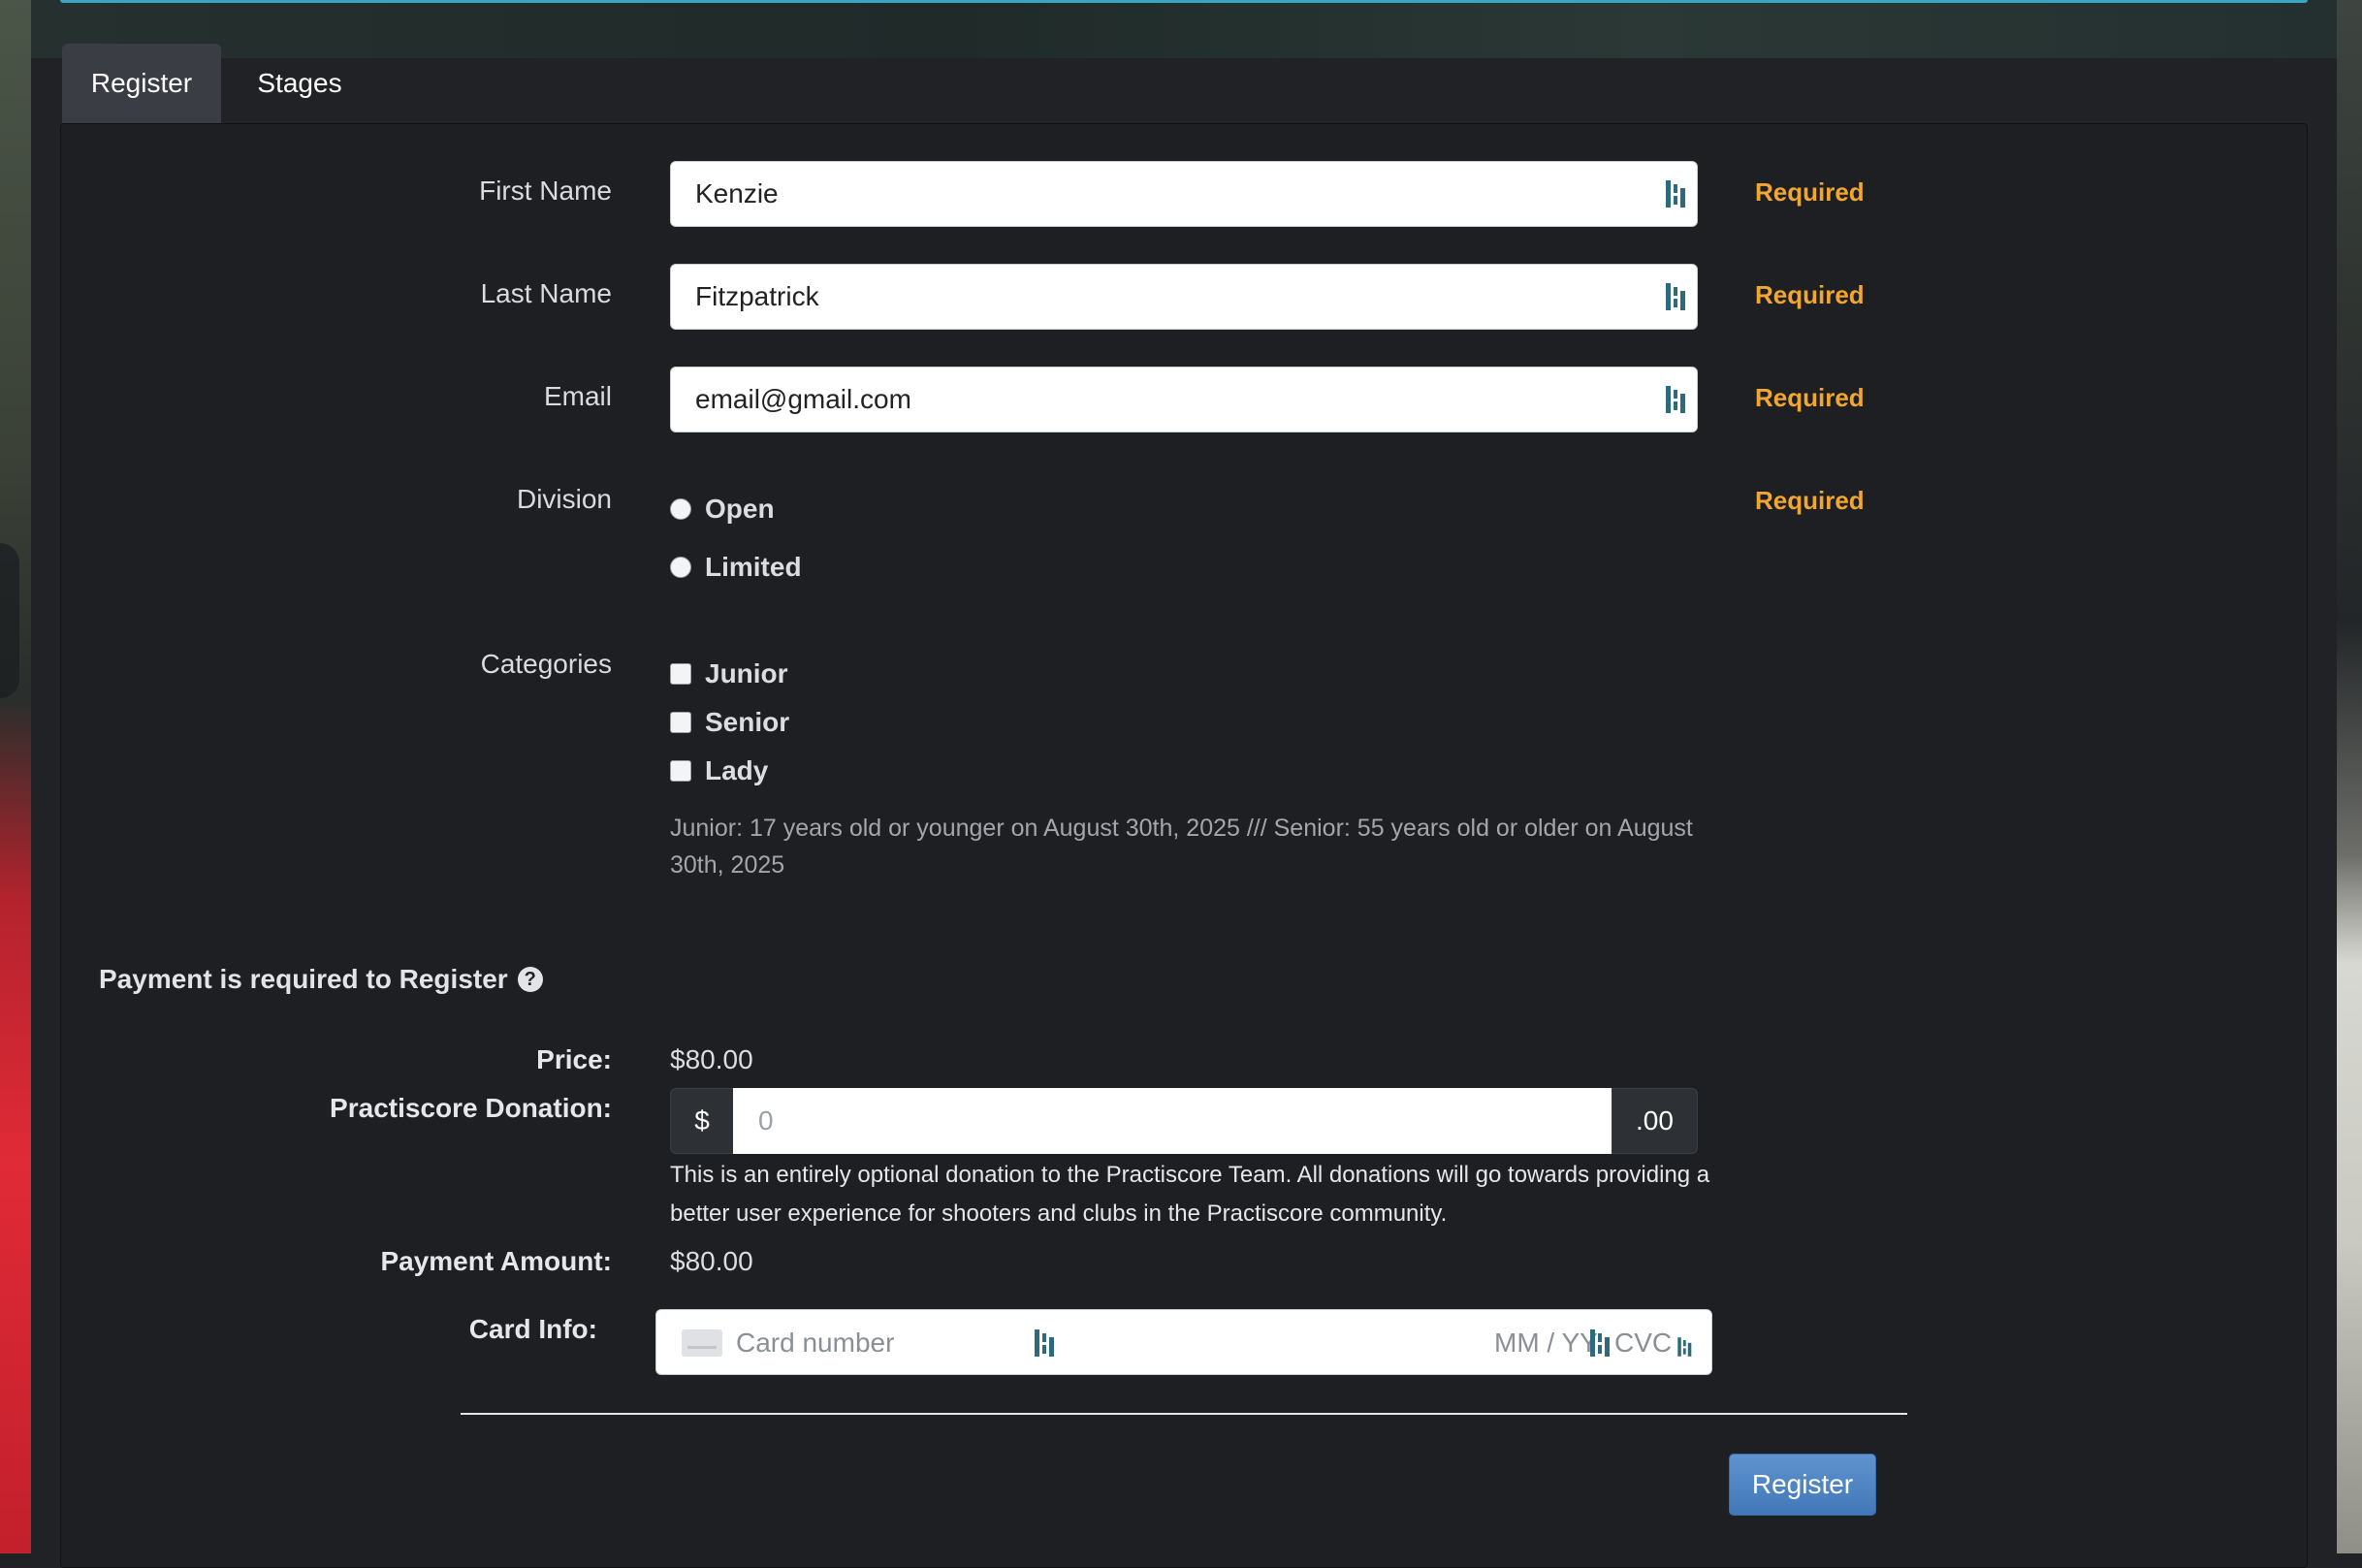 Image resolution: width=2362 pixels, height=1568 pixels. I want to click on payment-heading-text: Payment is required to Register, so click(303, 979).